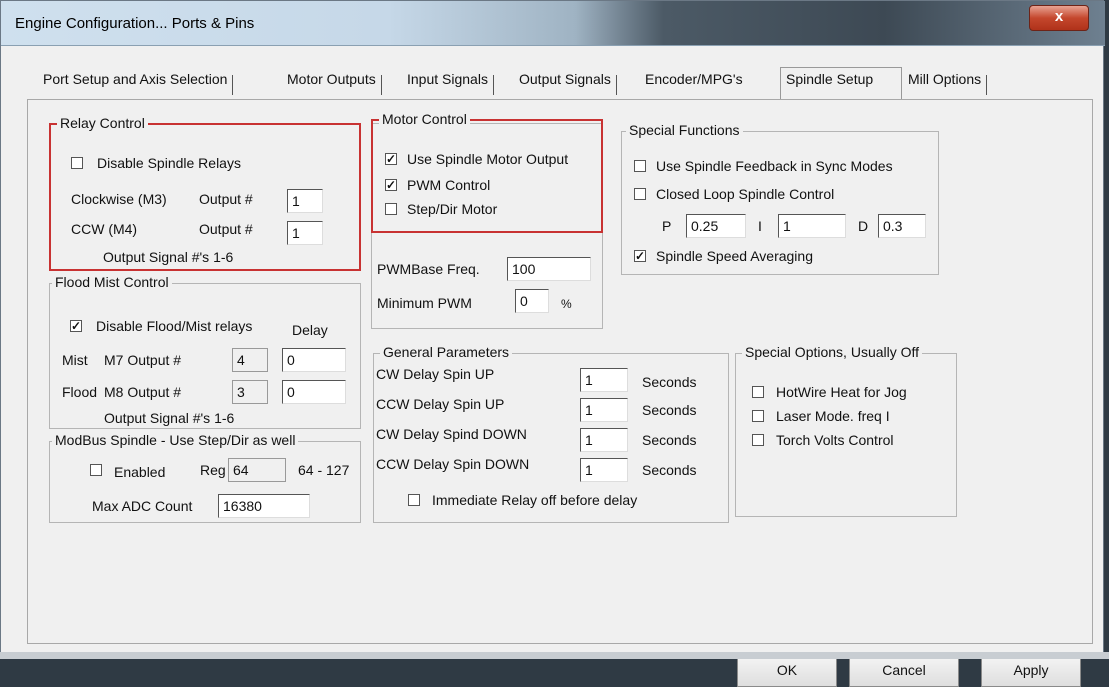  I want to click on max-adc-label: Max ADC Count, so click(142, 506).